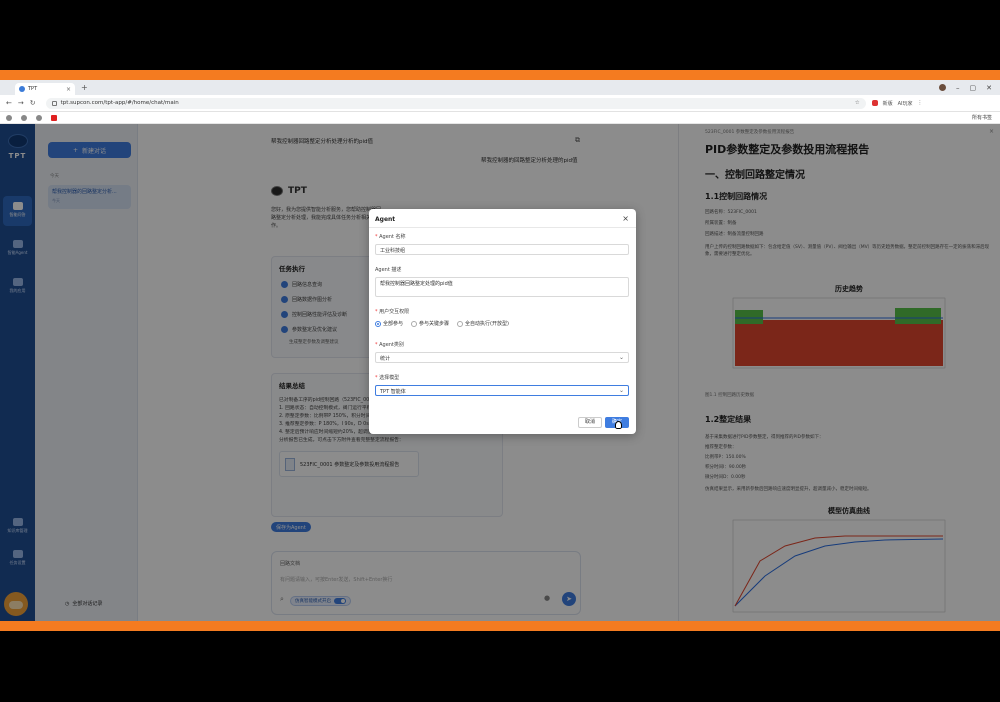 The width and height of the screenshot is (1000, 702). Describe the element at coordinates (942, 87) in the screenshot. I see `profile-avatar` at that location.